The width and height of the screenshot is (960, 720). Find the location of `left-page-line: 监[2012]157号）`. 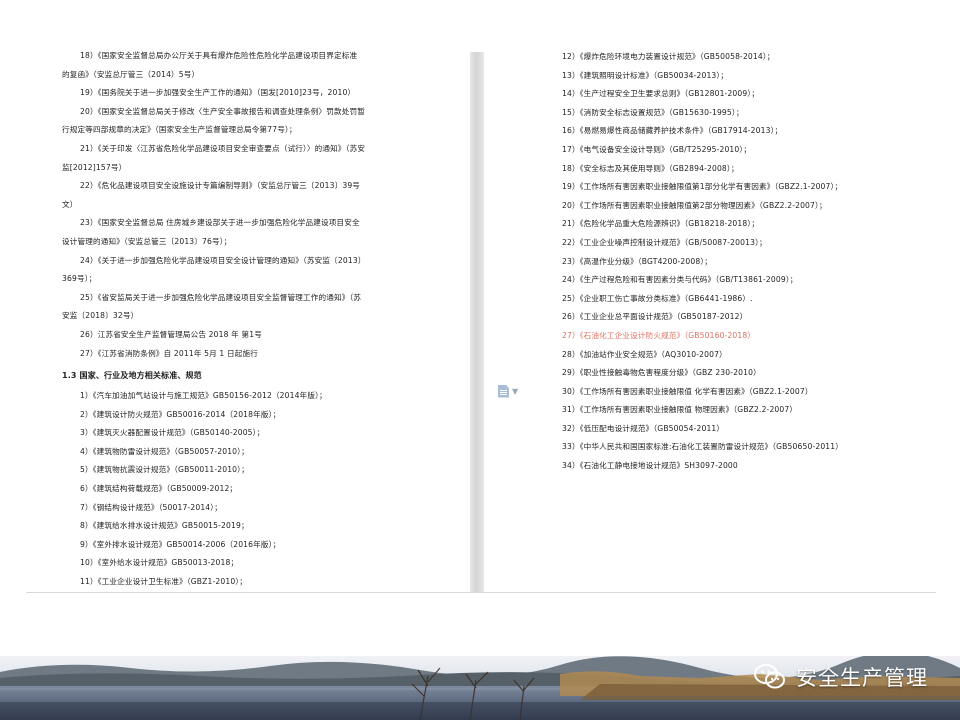

left-page-line: 监[2012]157号） is located at coordinates (94, 167).